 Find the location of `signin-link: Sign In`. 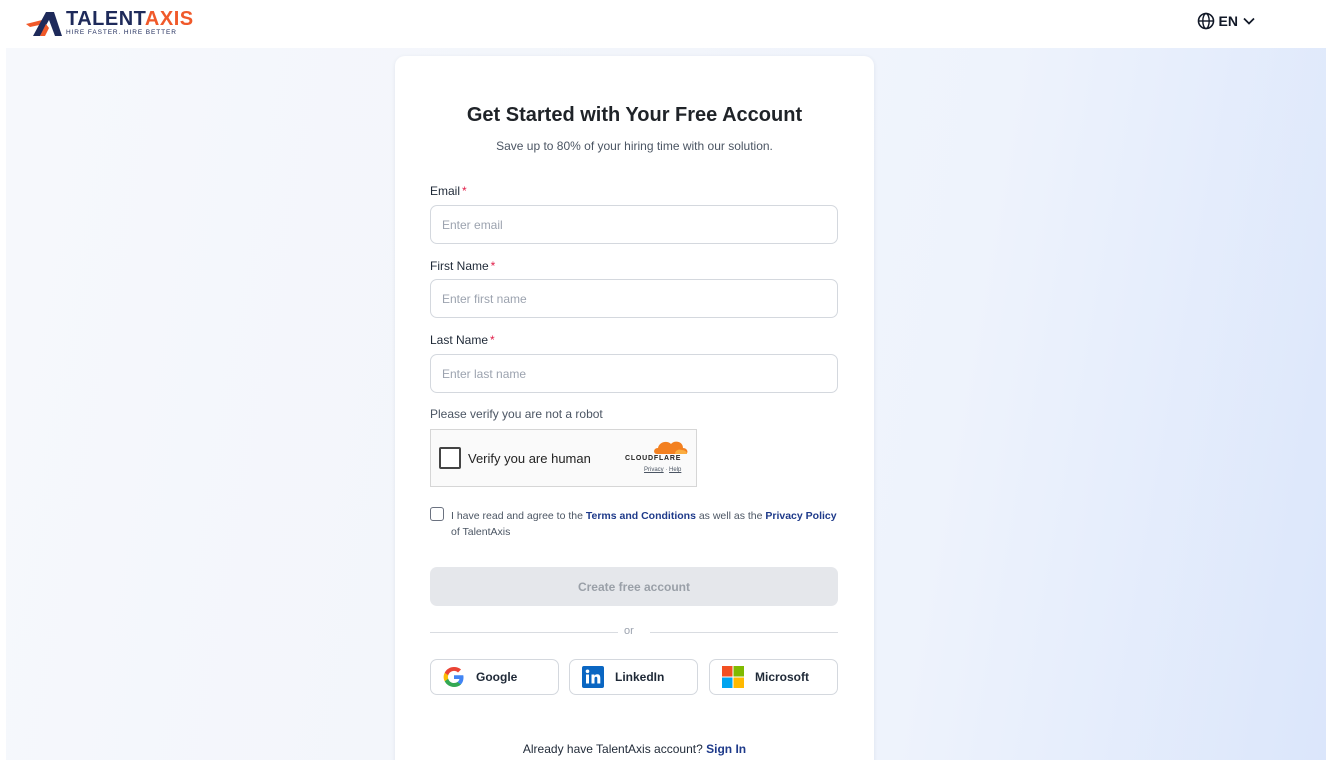

signin-link: Sign In is located at coordinates (726, 749).